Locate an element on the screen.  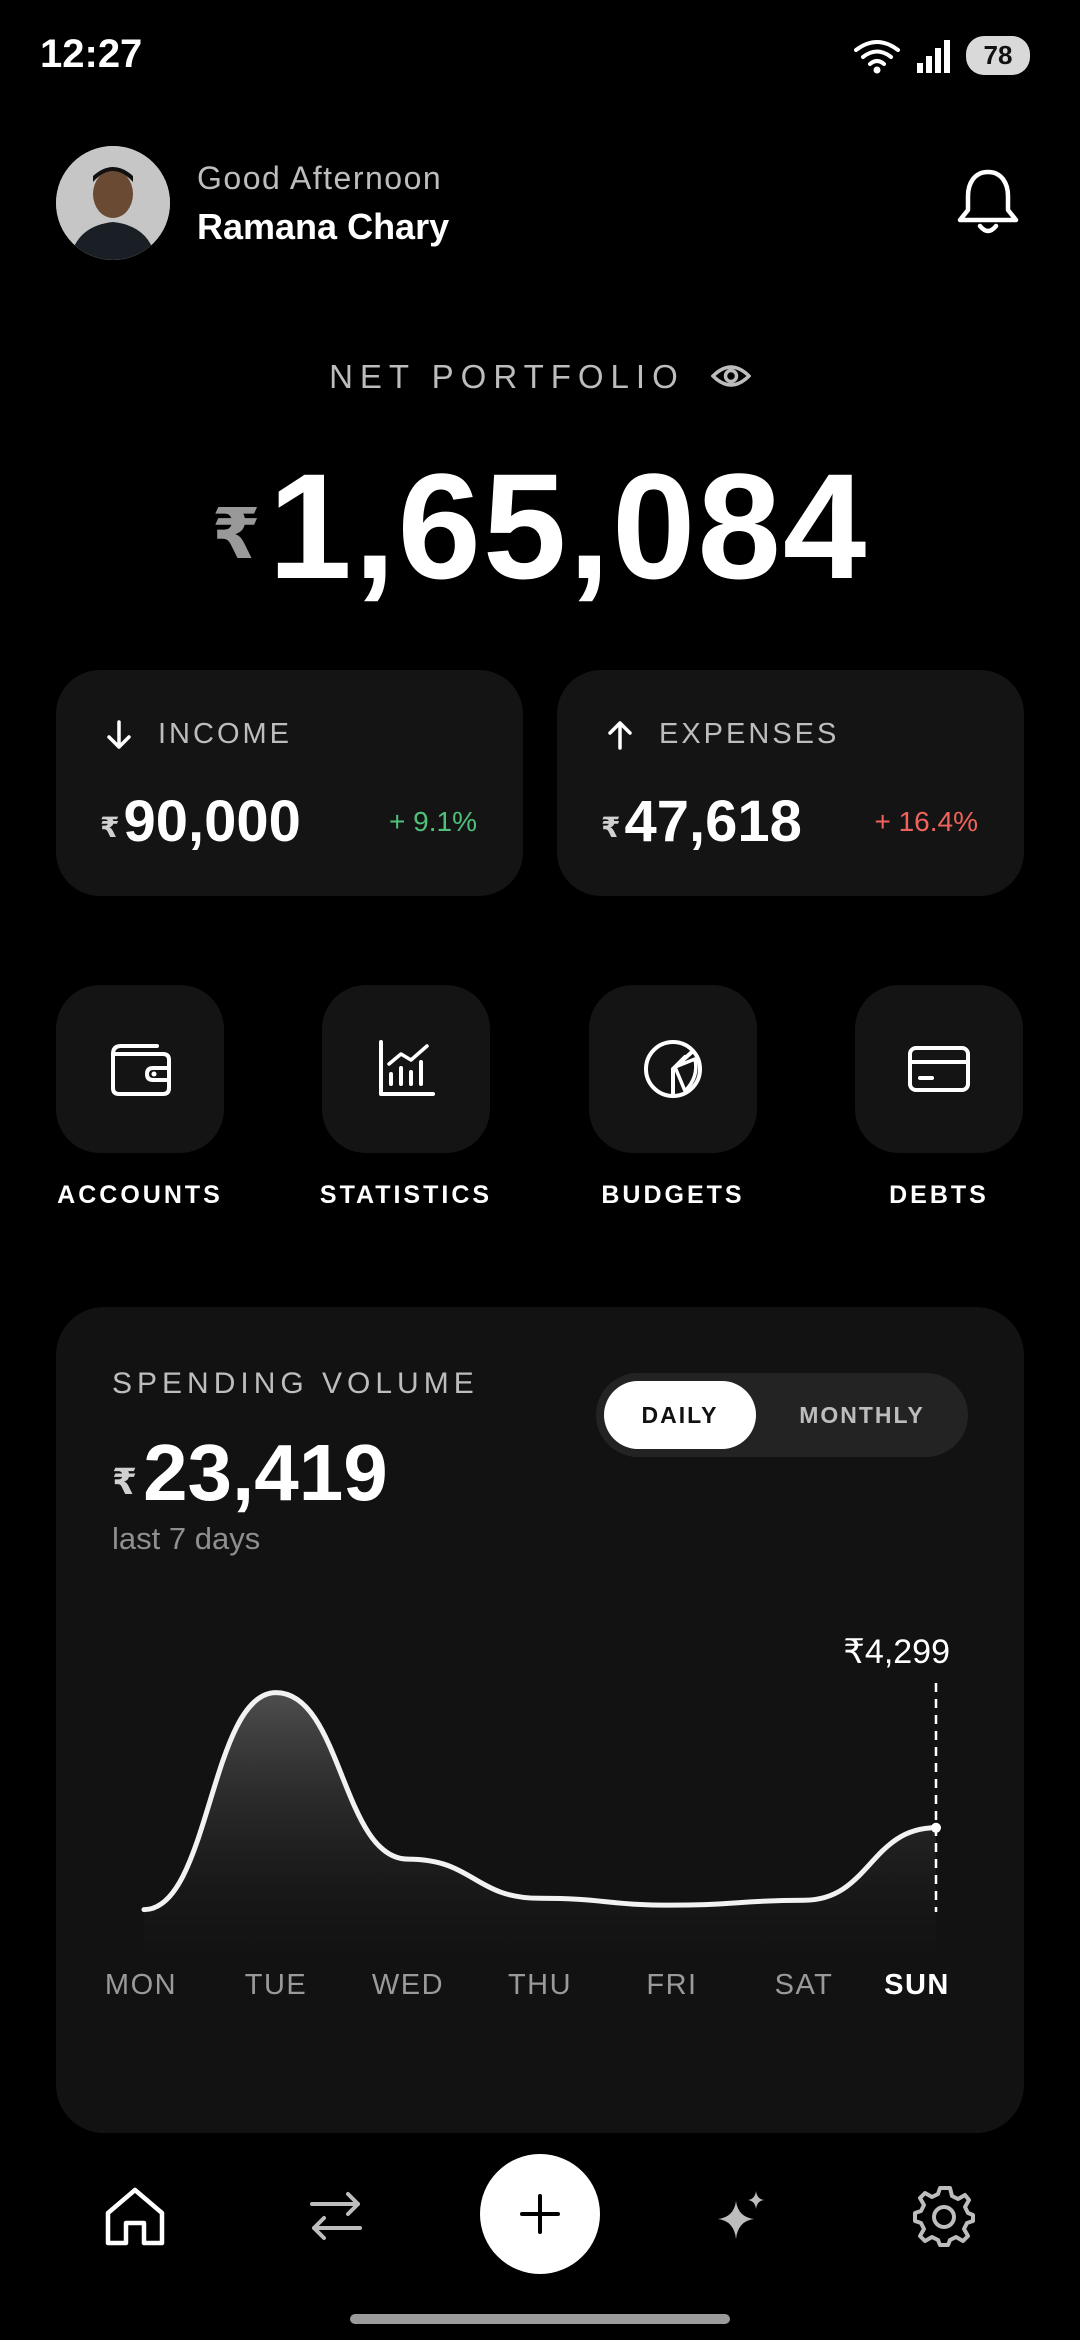
expenses-card: EXPENSES ₹47,618 + 16.4% is located at coordinates (790, 783).